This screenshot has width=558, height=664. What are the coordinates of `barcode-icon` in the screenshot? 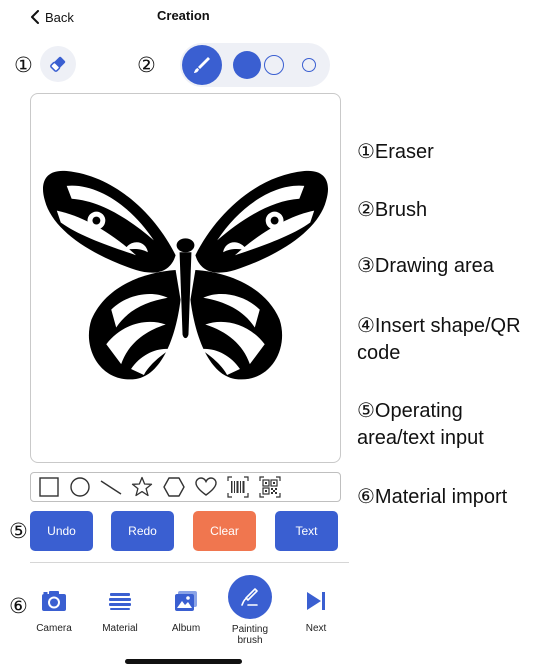 It's located at (238, 487).